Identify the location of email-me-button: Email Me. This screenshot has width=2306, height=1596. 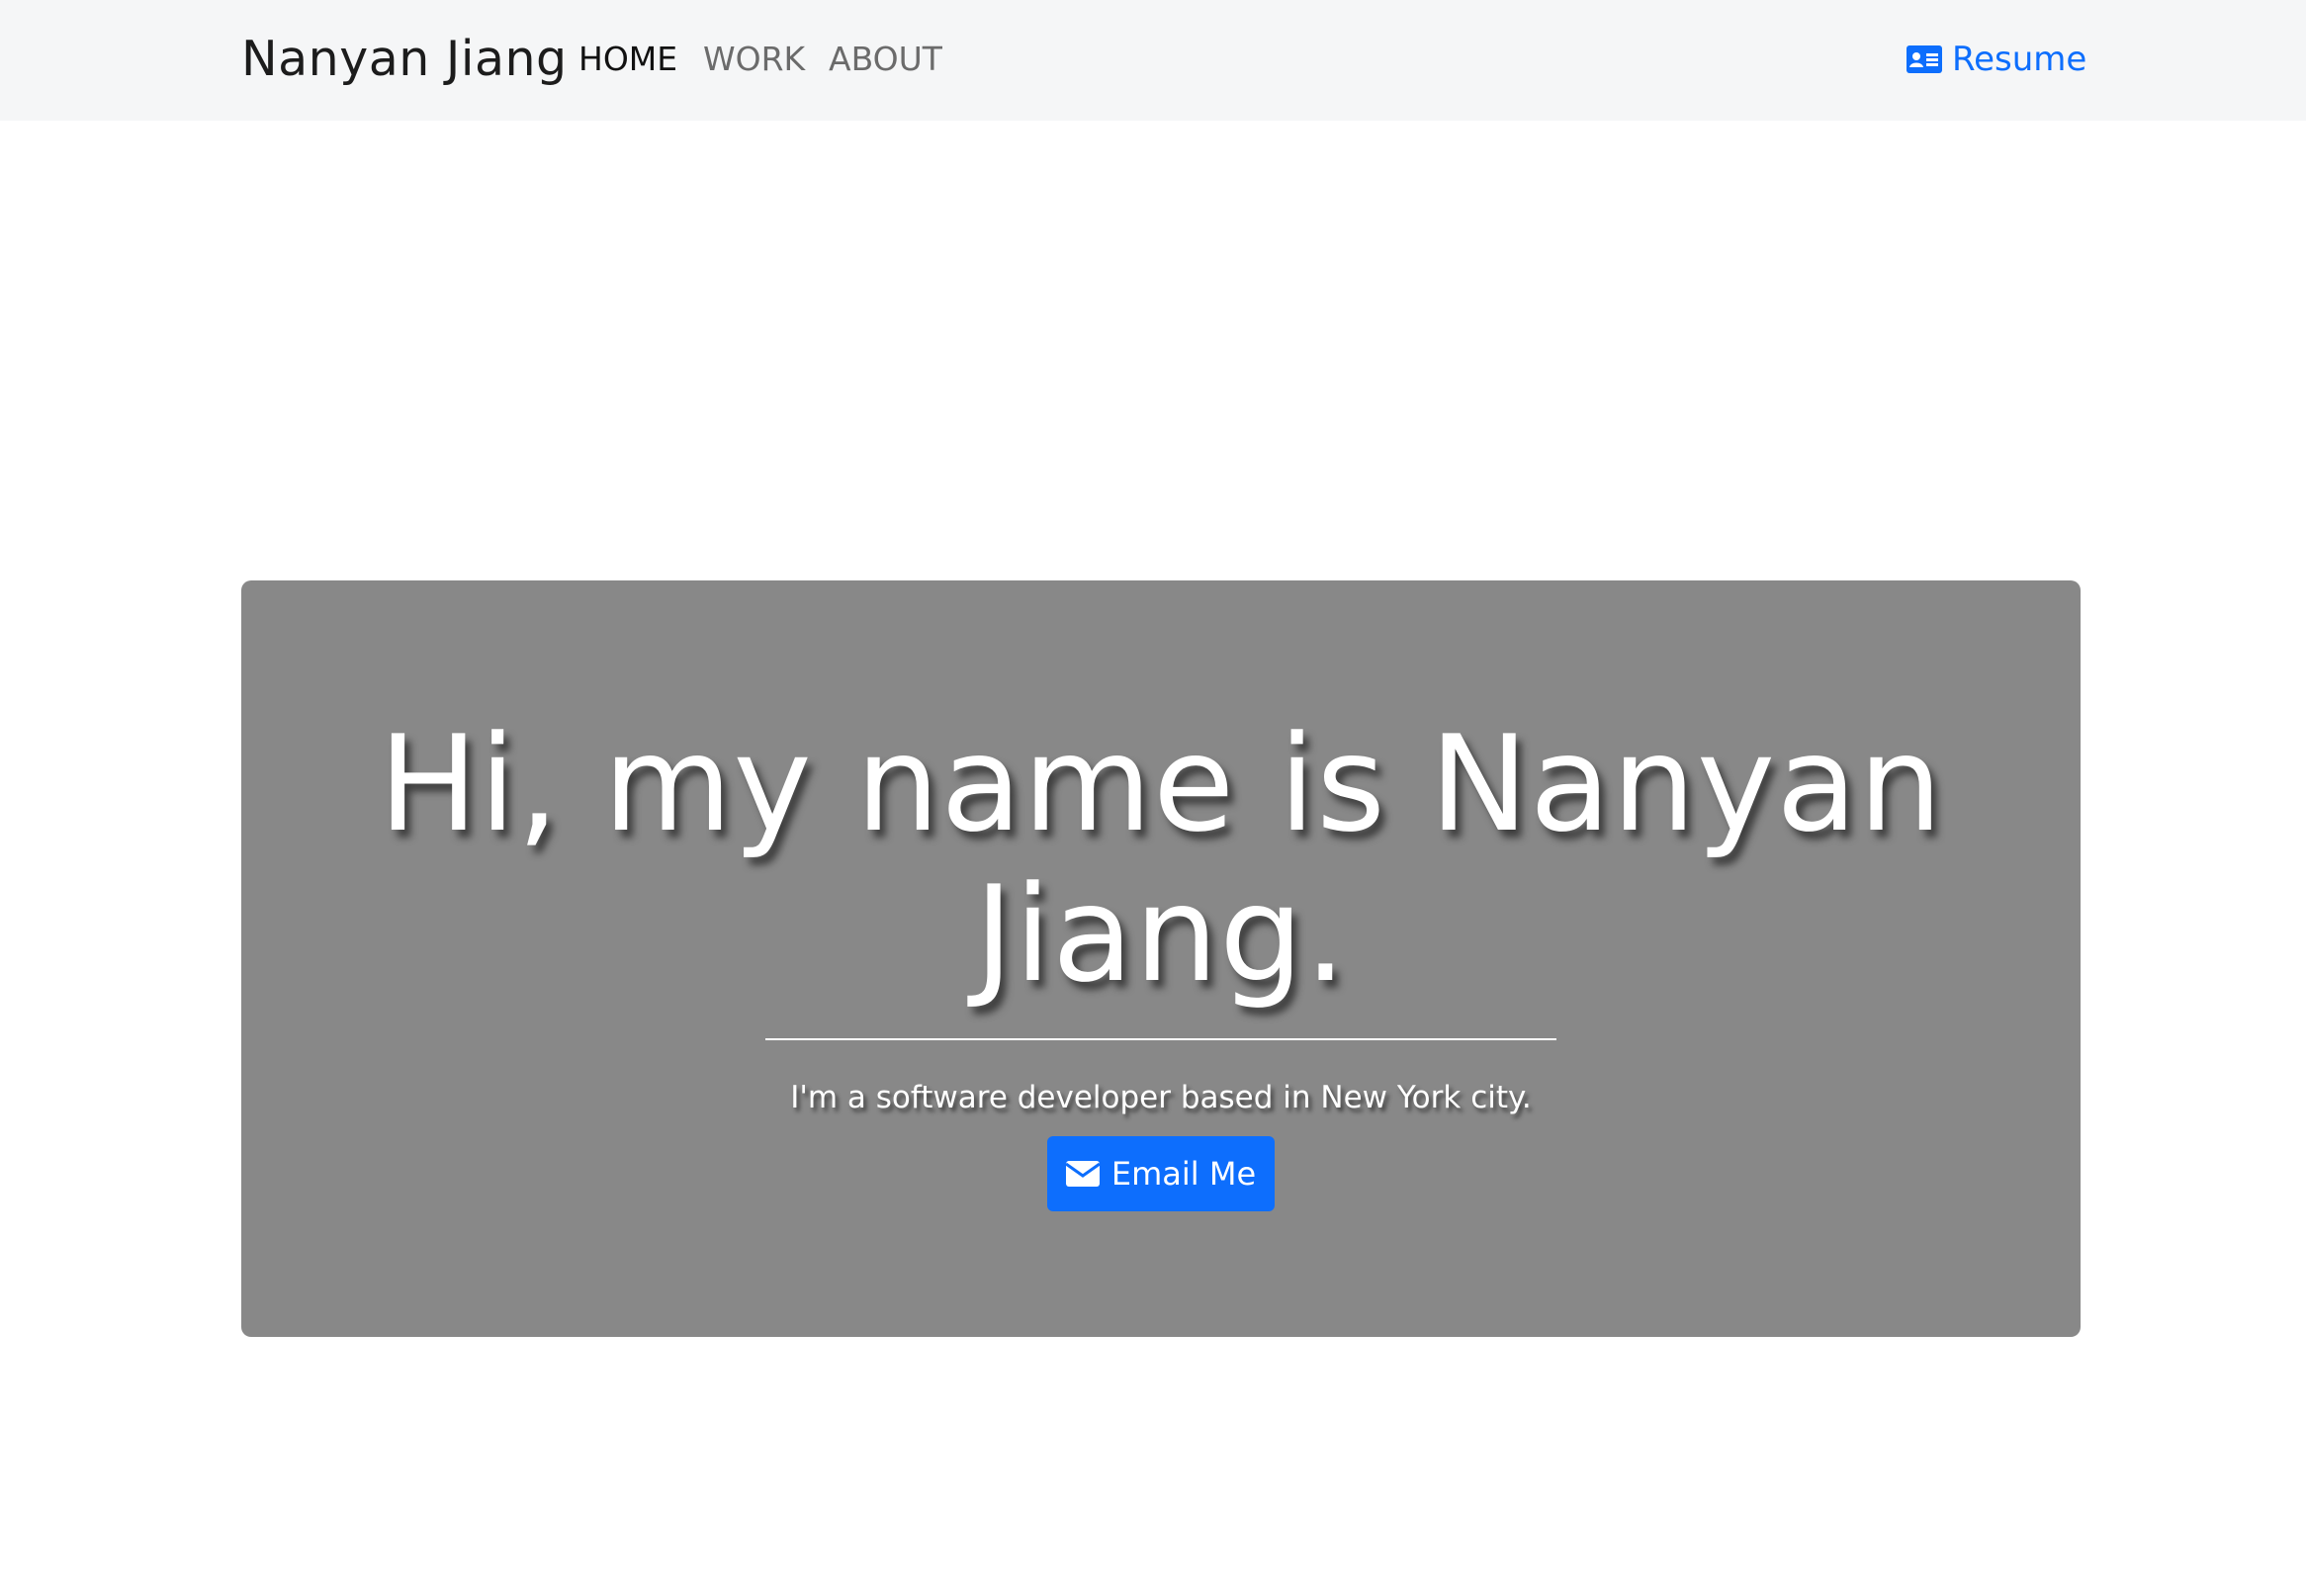
(1161, 1173).